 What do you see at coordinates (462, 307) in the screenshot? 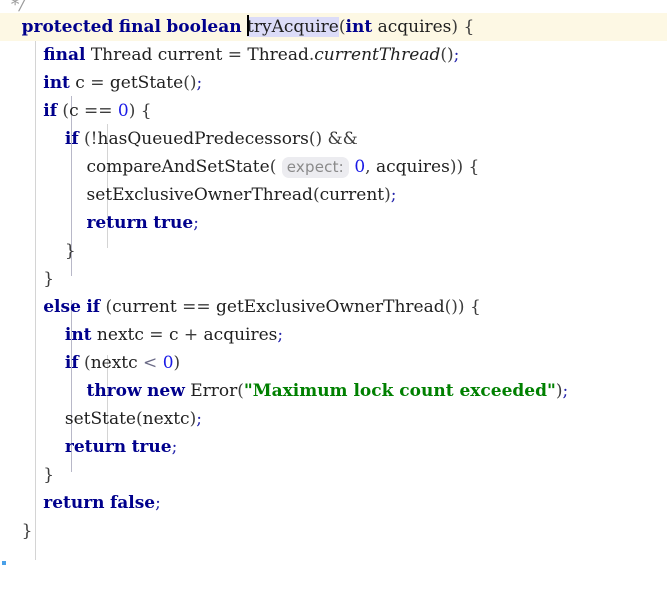
I see `token: ()) {` at bounding box center [462, 307].